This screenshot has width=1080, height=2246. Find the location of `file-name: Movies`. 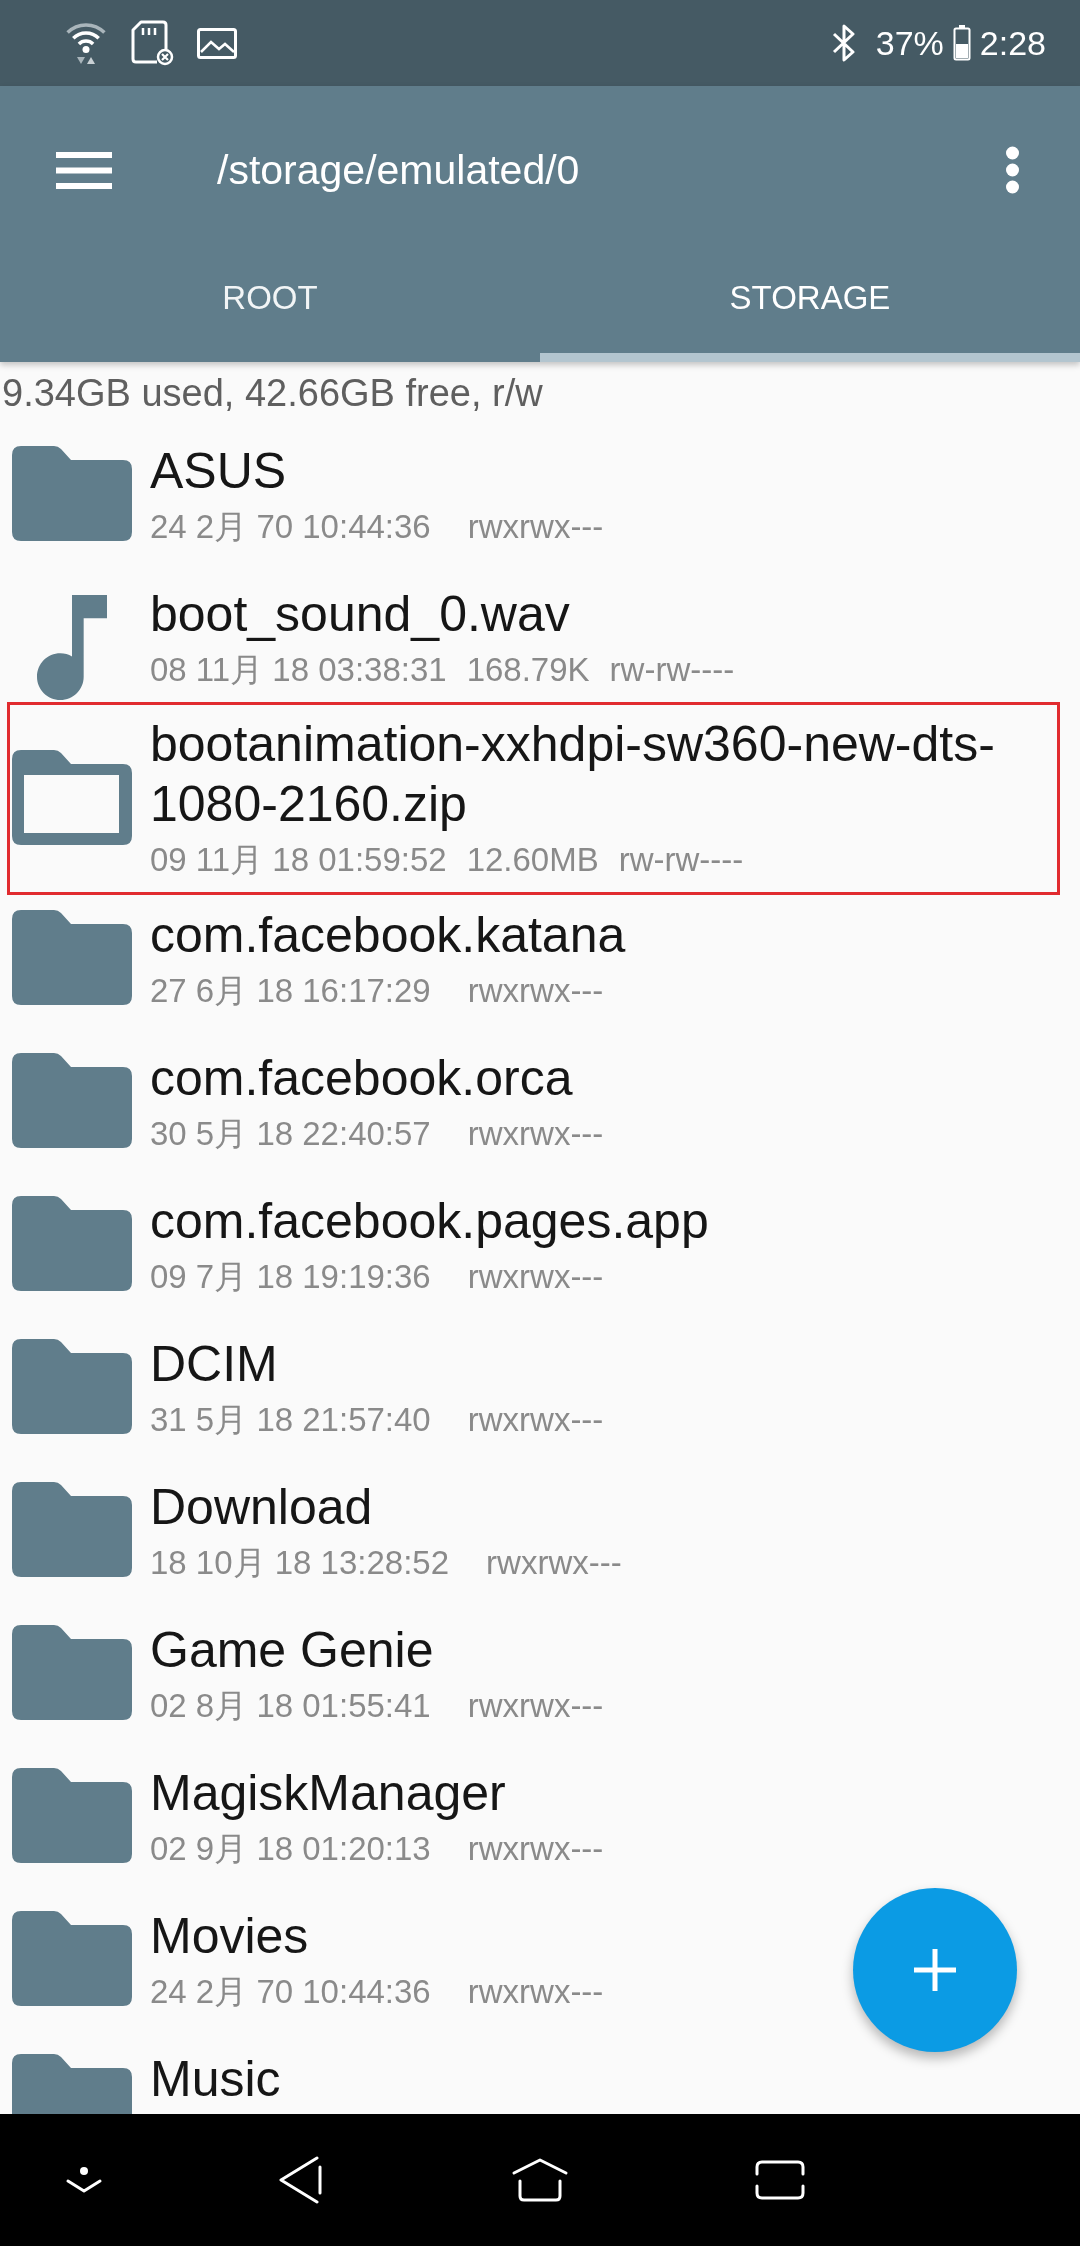

file-name: Movies is located at coordinates (230, 1936).